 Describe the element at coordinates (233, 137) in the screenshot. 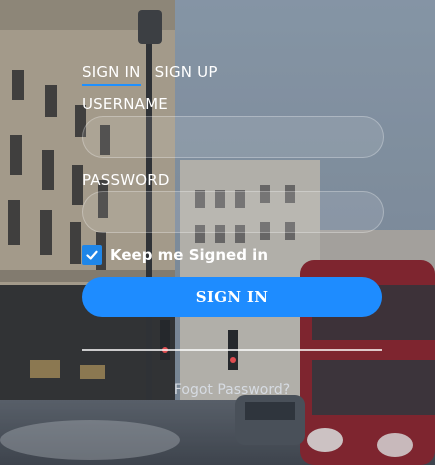

I see `username-input` at that location.